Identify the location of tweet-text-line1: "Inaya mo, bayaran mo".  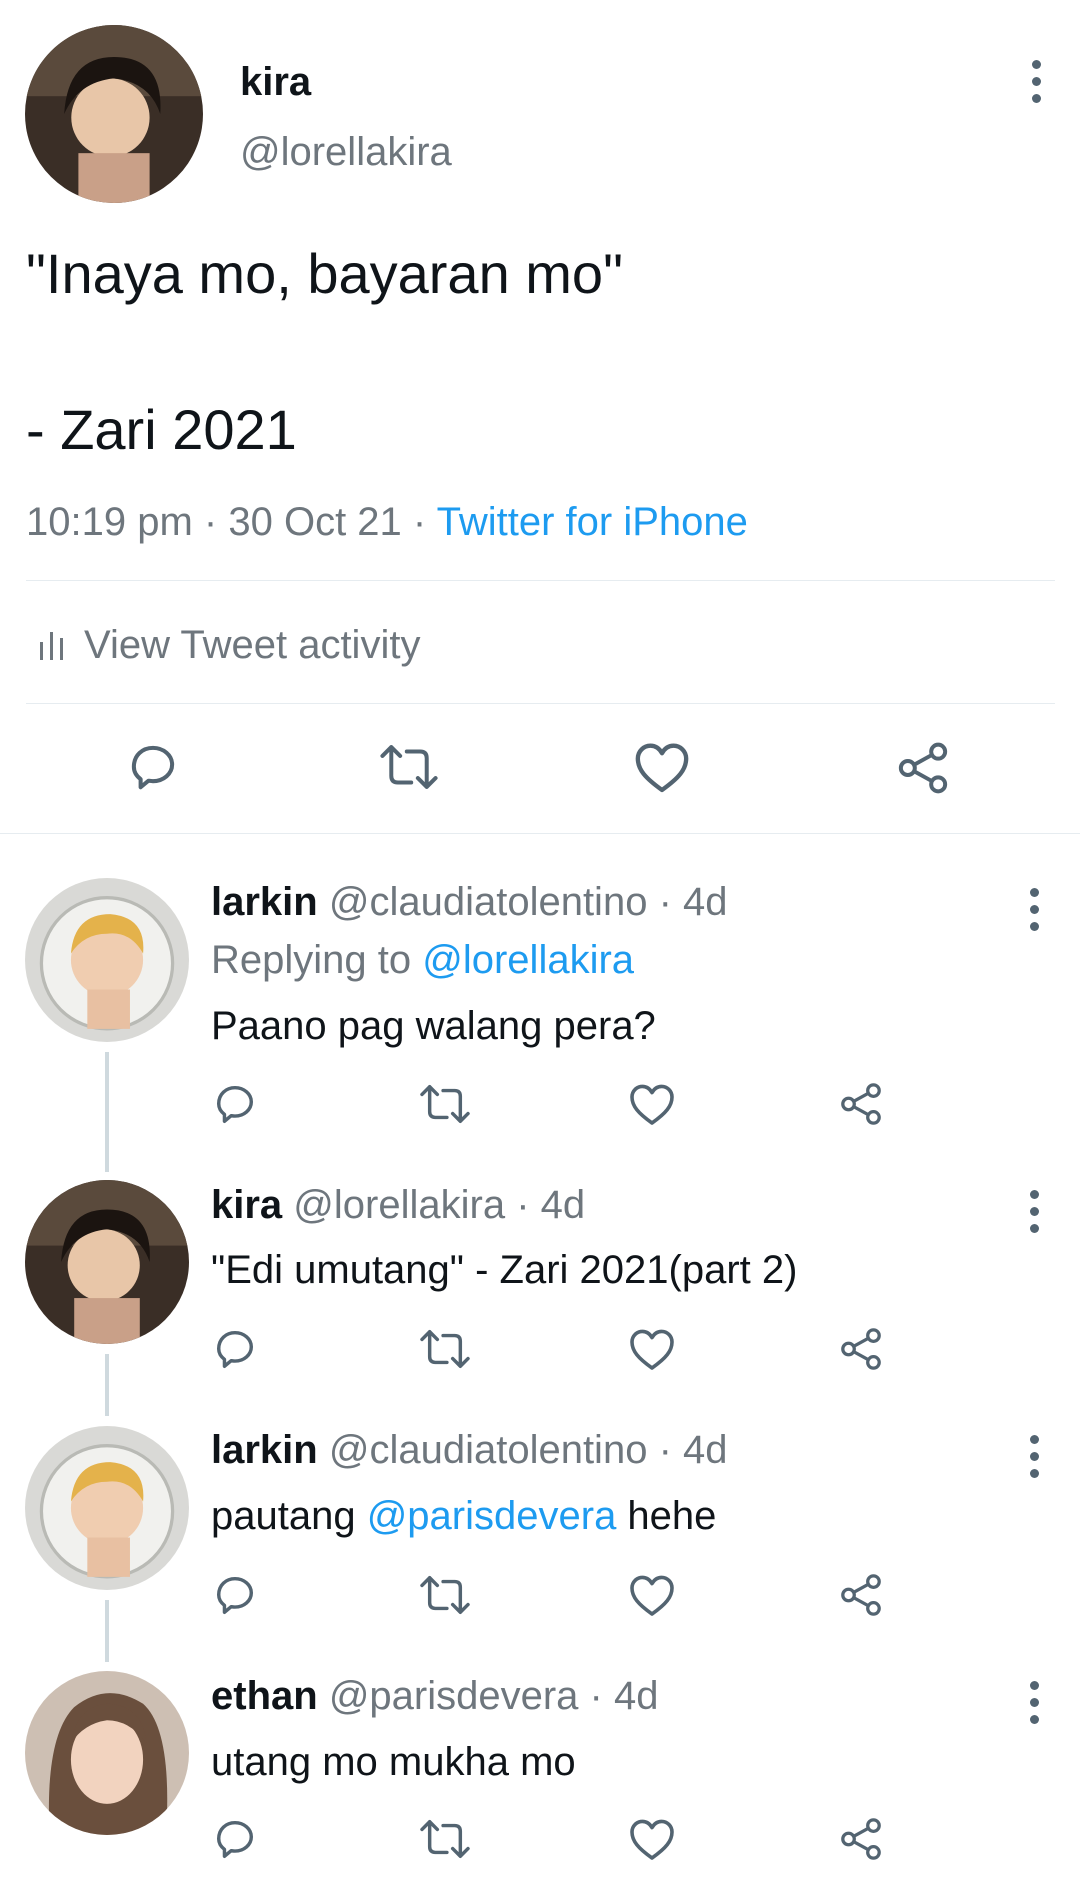
(324, 273).